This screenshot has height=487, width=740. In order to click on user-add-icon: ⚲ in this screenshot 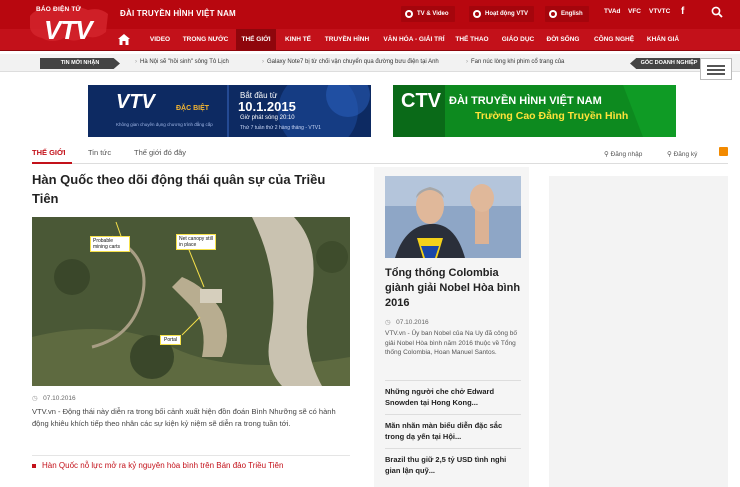, I will do `click(670, 154)`.